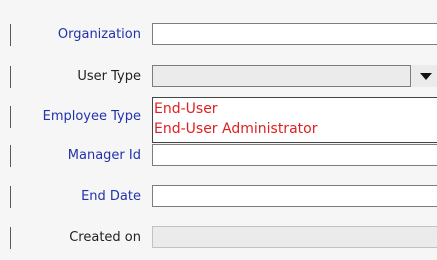  Describe the element at coordinates (294, 120) in the screenshot. I see `user-type-dropdown-list: End-User End-User Administrator` at that location.